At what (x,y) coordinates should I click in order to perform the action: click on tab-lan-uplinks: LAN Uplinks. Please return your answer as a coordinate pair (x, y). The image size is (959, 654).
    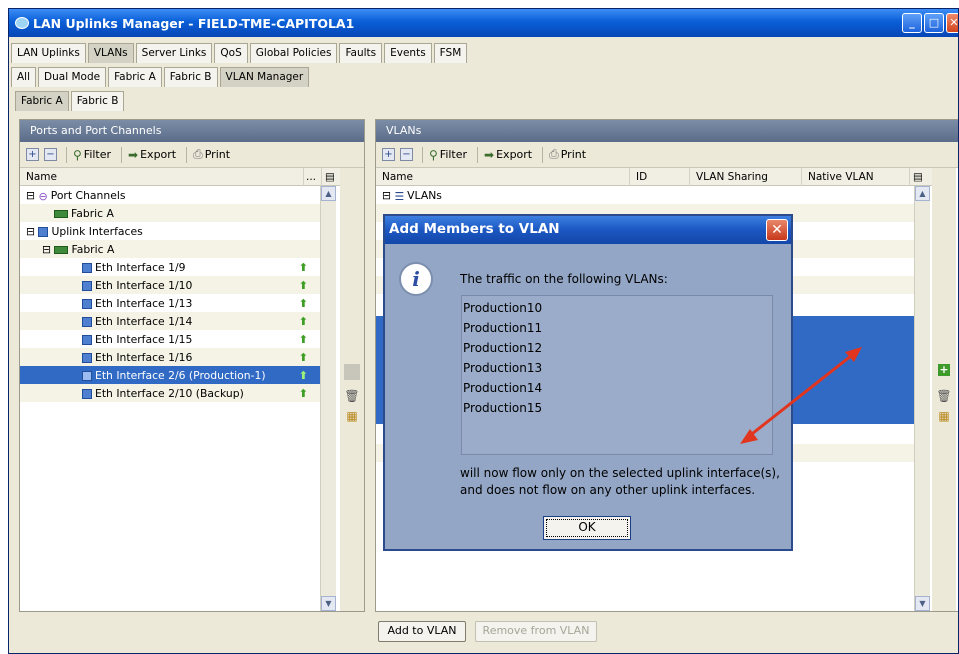
    Looking at the image, I should click on (48, 53).